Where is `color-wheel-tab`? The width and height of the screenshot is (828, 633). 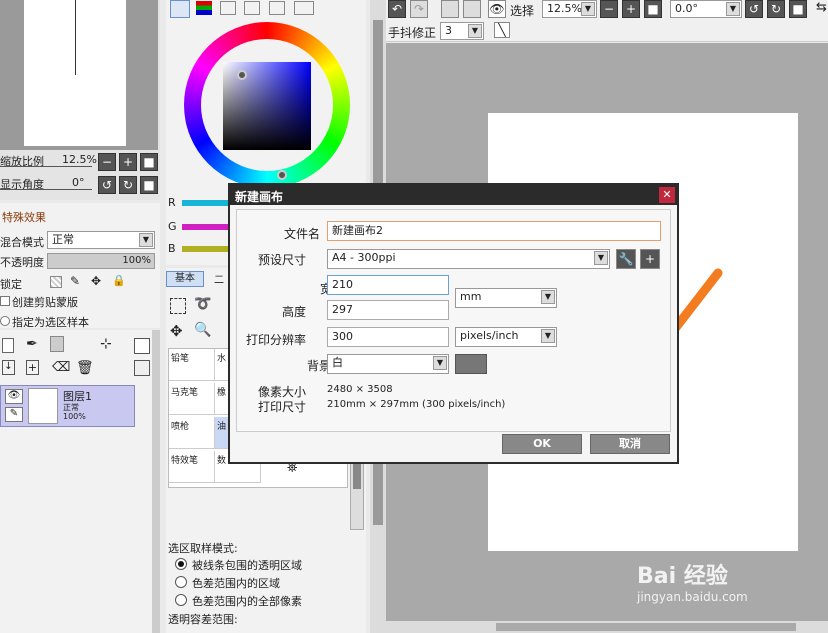 color-wheel-tab is located at coordinates (180, 9).